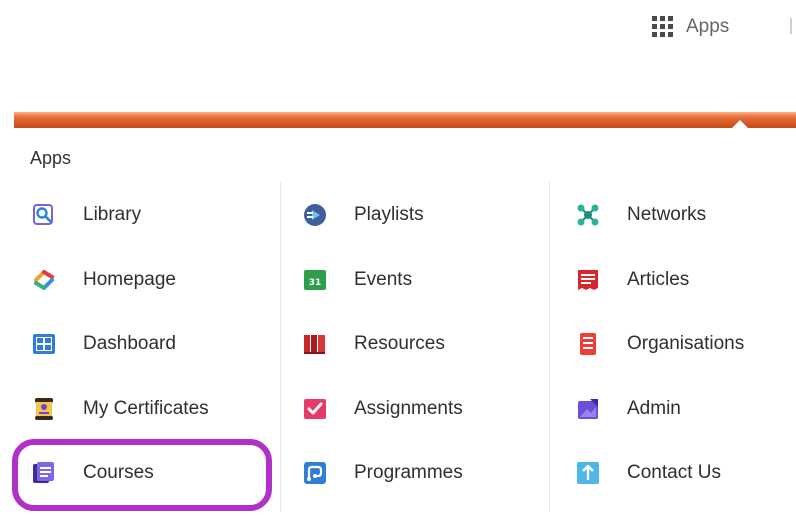 Image resolution: width=796 pixels, height=516 pixels. I want to click on menu-item-my-certificates: My Certificates, so click(120, 409).